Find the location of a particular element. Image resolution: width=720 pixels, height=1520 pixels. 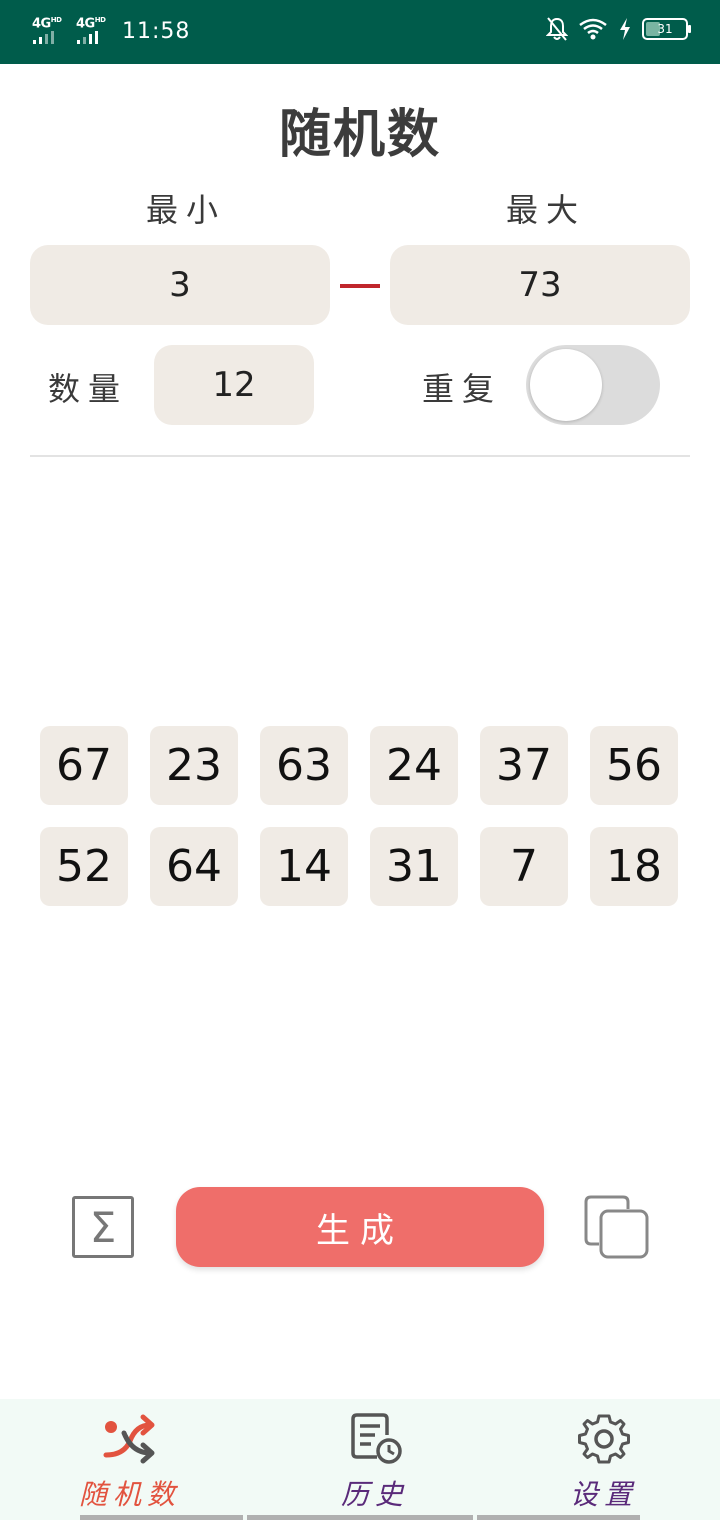

count-label: 数量 is located at coordinates (88, 389).